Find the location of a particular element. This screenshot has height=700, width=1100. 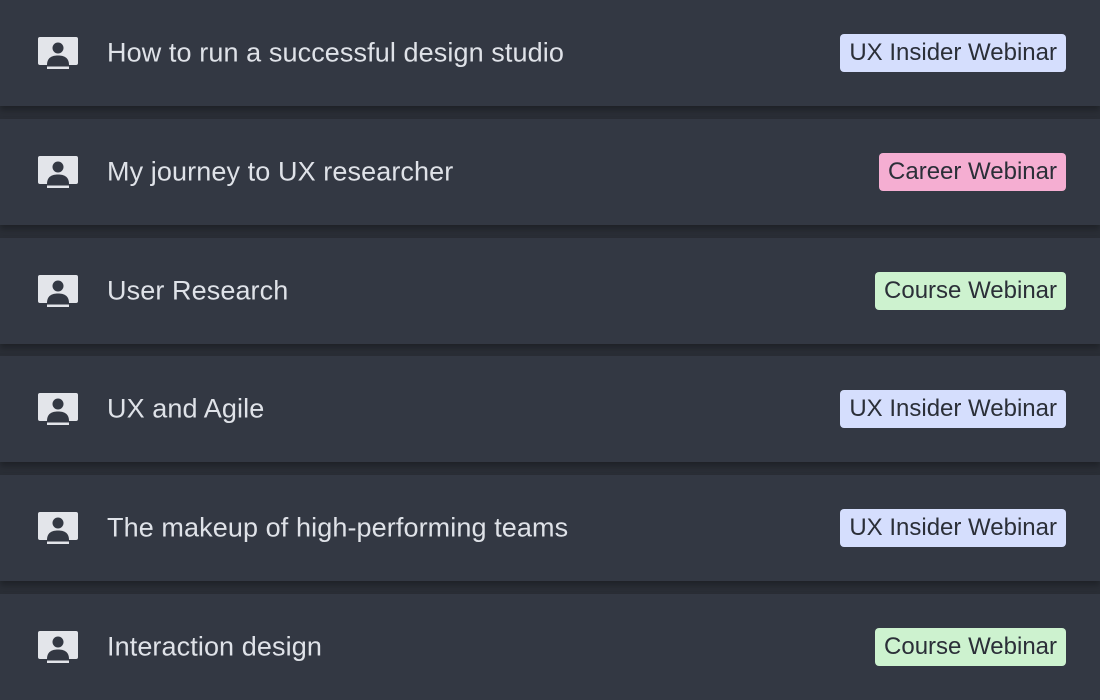

webinar-title: How to run a successful design studio is located at coordinates (335, 52).